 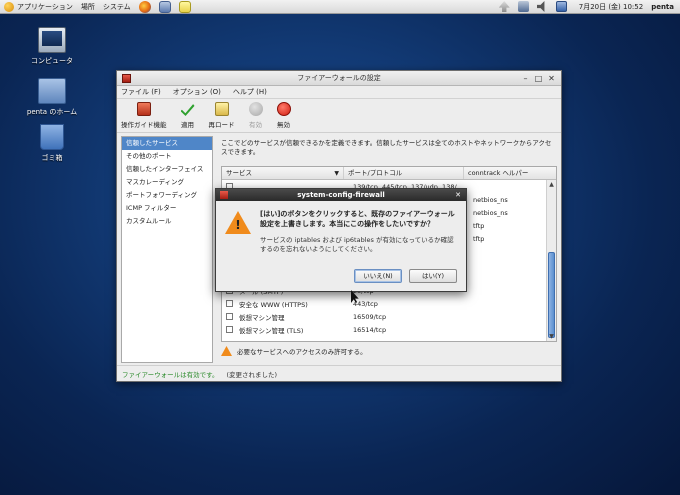 I want to click on table-row: 仮想マシン管理 (TLS) 16514/tcp, so click(x=384, y=329).